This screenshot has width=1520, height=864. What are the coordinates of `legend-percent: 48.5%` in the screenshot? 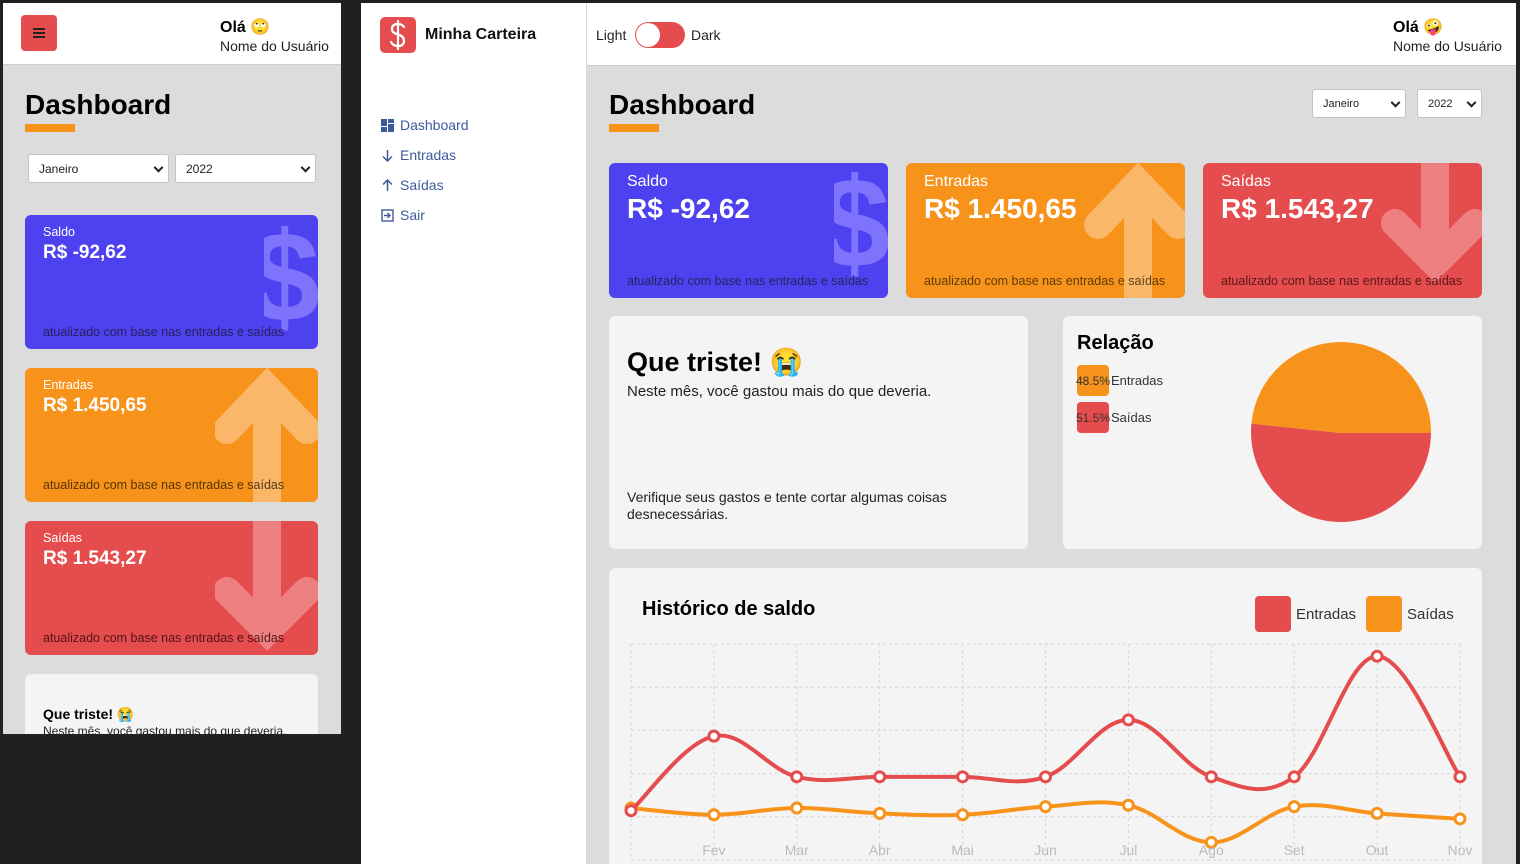 It's located at (1093, 380).